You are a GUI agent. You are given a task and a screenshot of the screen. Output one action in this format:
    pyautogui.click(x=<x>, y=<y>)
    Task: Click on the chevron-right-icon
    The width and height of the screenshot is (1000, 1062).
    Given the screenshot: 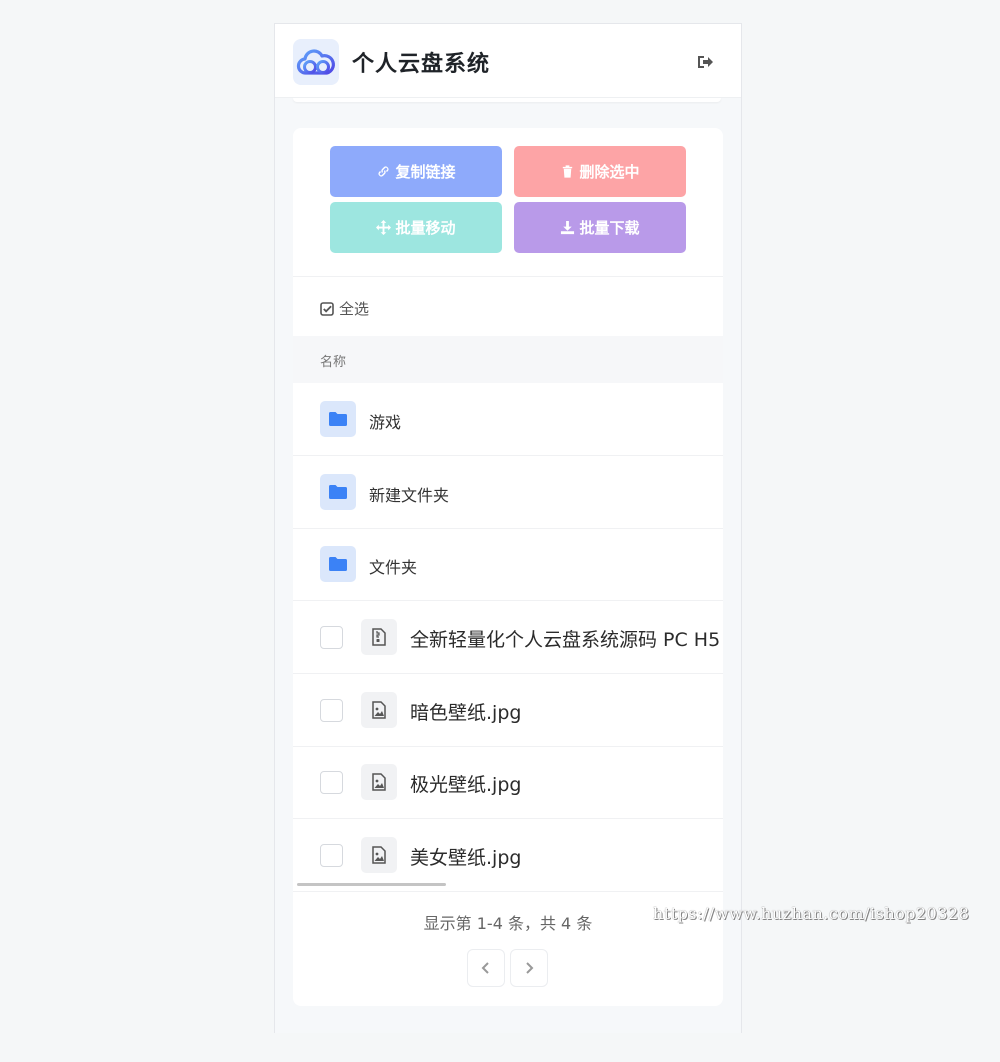 What is the action you would take?
    pyautogui.click(x=530, y=968)
    